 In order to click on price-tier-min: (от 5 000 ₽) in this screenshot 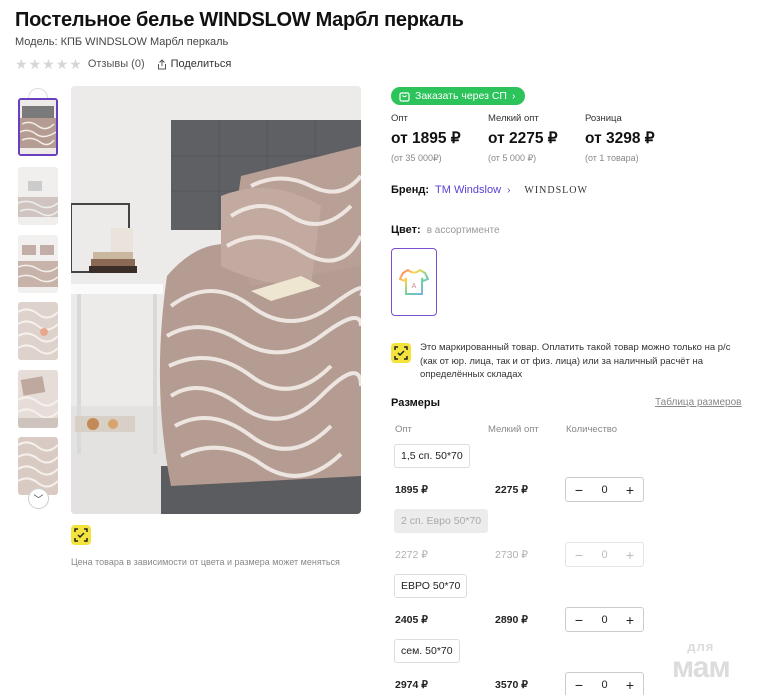, I will do `click(512, 158)`.